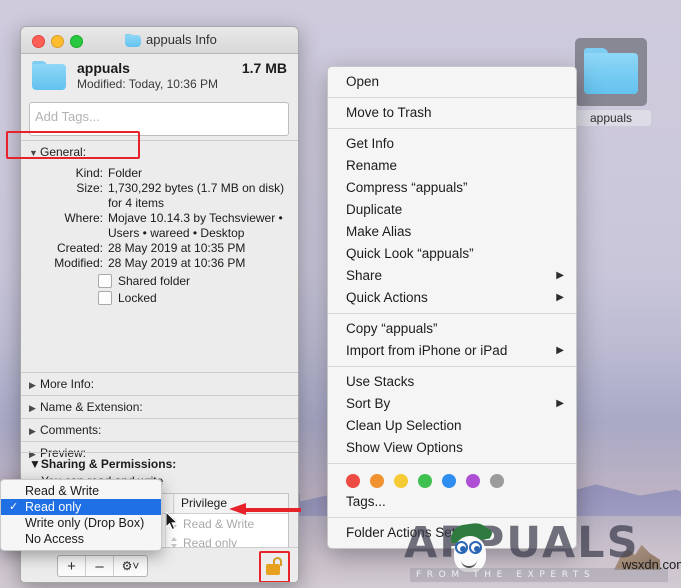 This screenshot has height=588, width=681. I want to click on menu-item-read-only: ✓ Read only, so click(81, 507).